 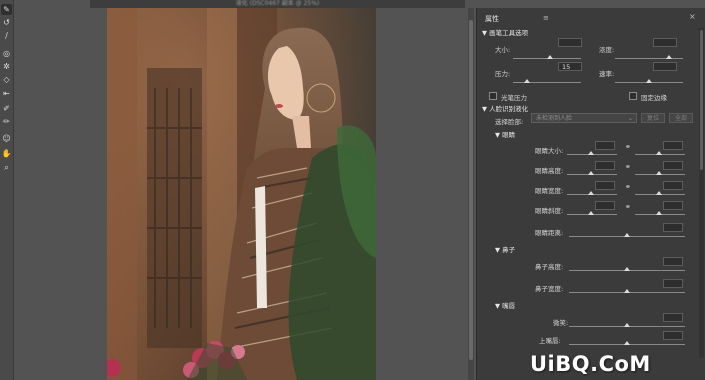 I want to click on select-face-dropdown: 未检测到人脸 ⌄, so click(x=584, y=118).